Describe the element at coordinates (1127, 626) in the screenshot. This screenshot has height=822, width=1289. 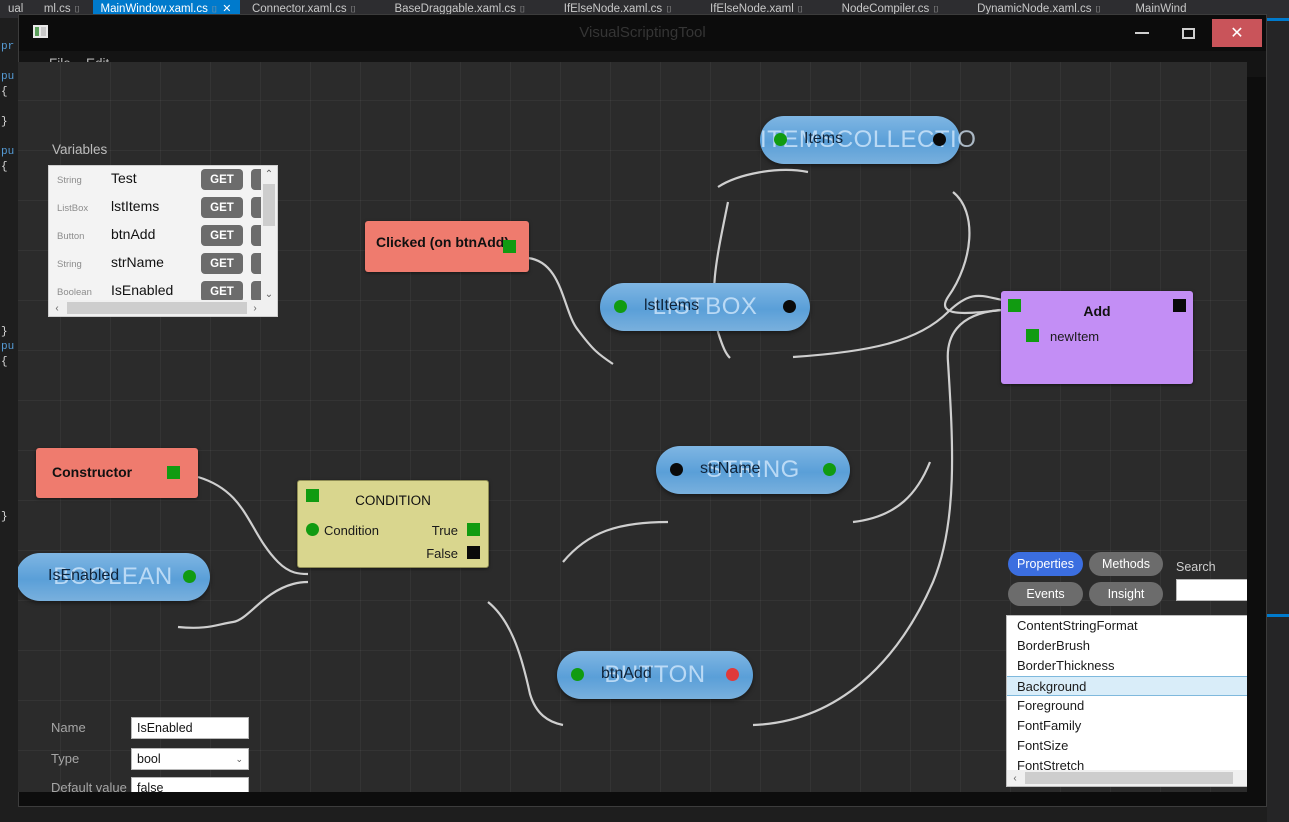
I see `property-list-item: ContentStringFormat` at that location.